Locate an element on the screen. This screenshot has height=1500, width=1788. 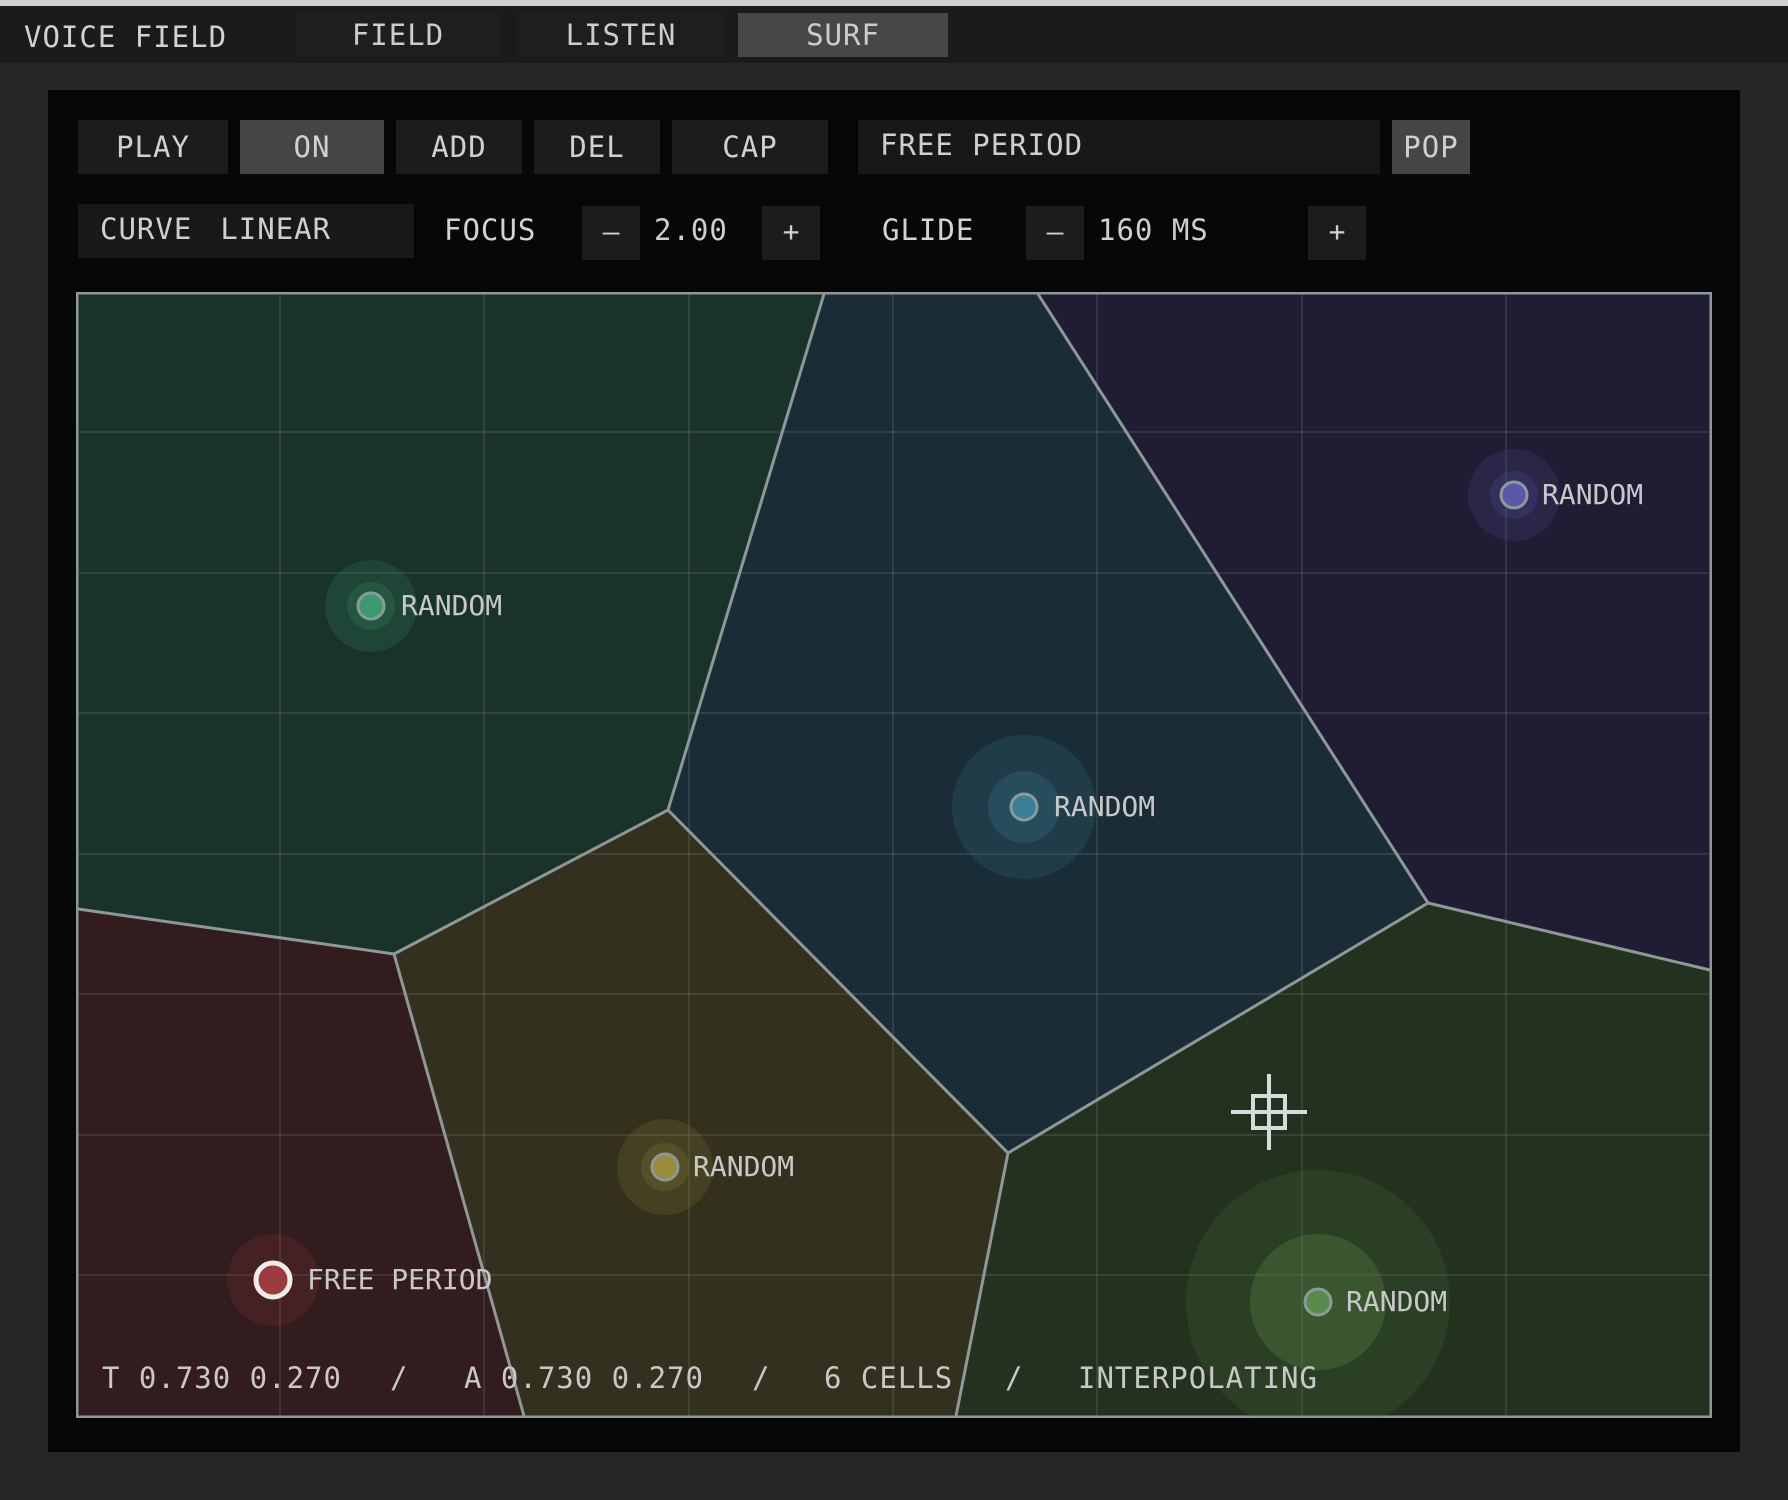
glide-label: GLIDE is located at coordinates (928, 230).